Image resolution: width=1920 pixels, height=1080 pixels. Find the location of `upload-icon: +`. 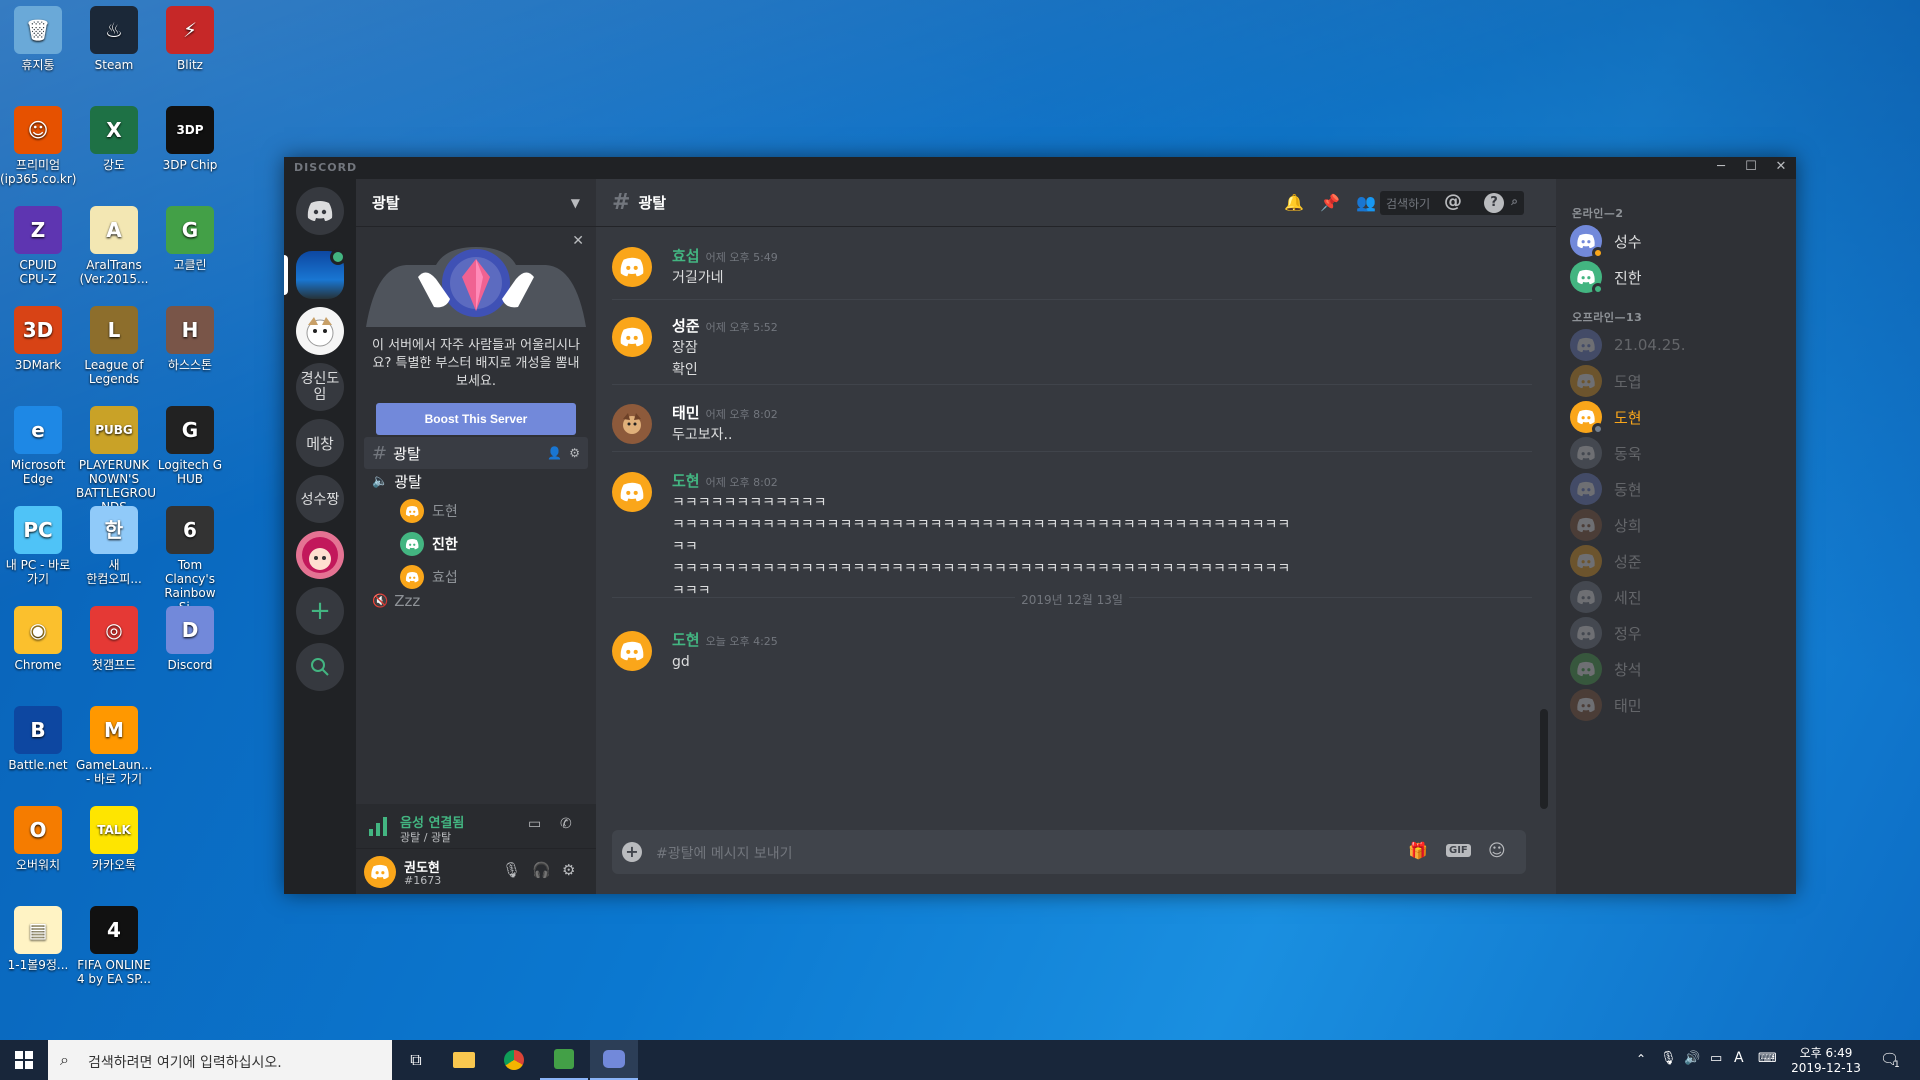

upload-icon: + is located at coordinates (632, 852).